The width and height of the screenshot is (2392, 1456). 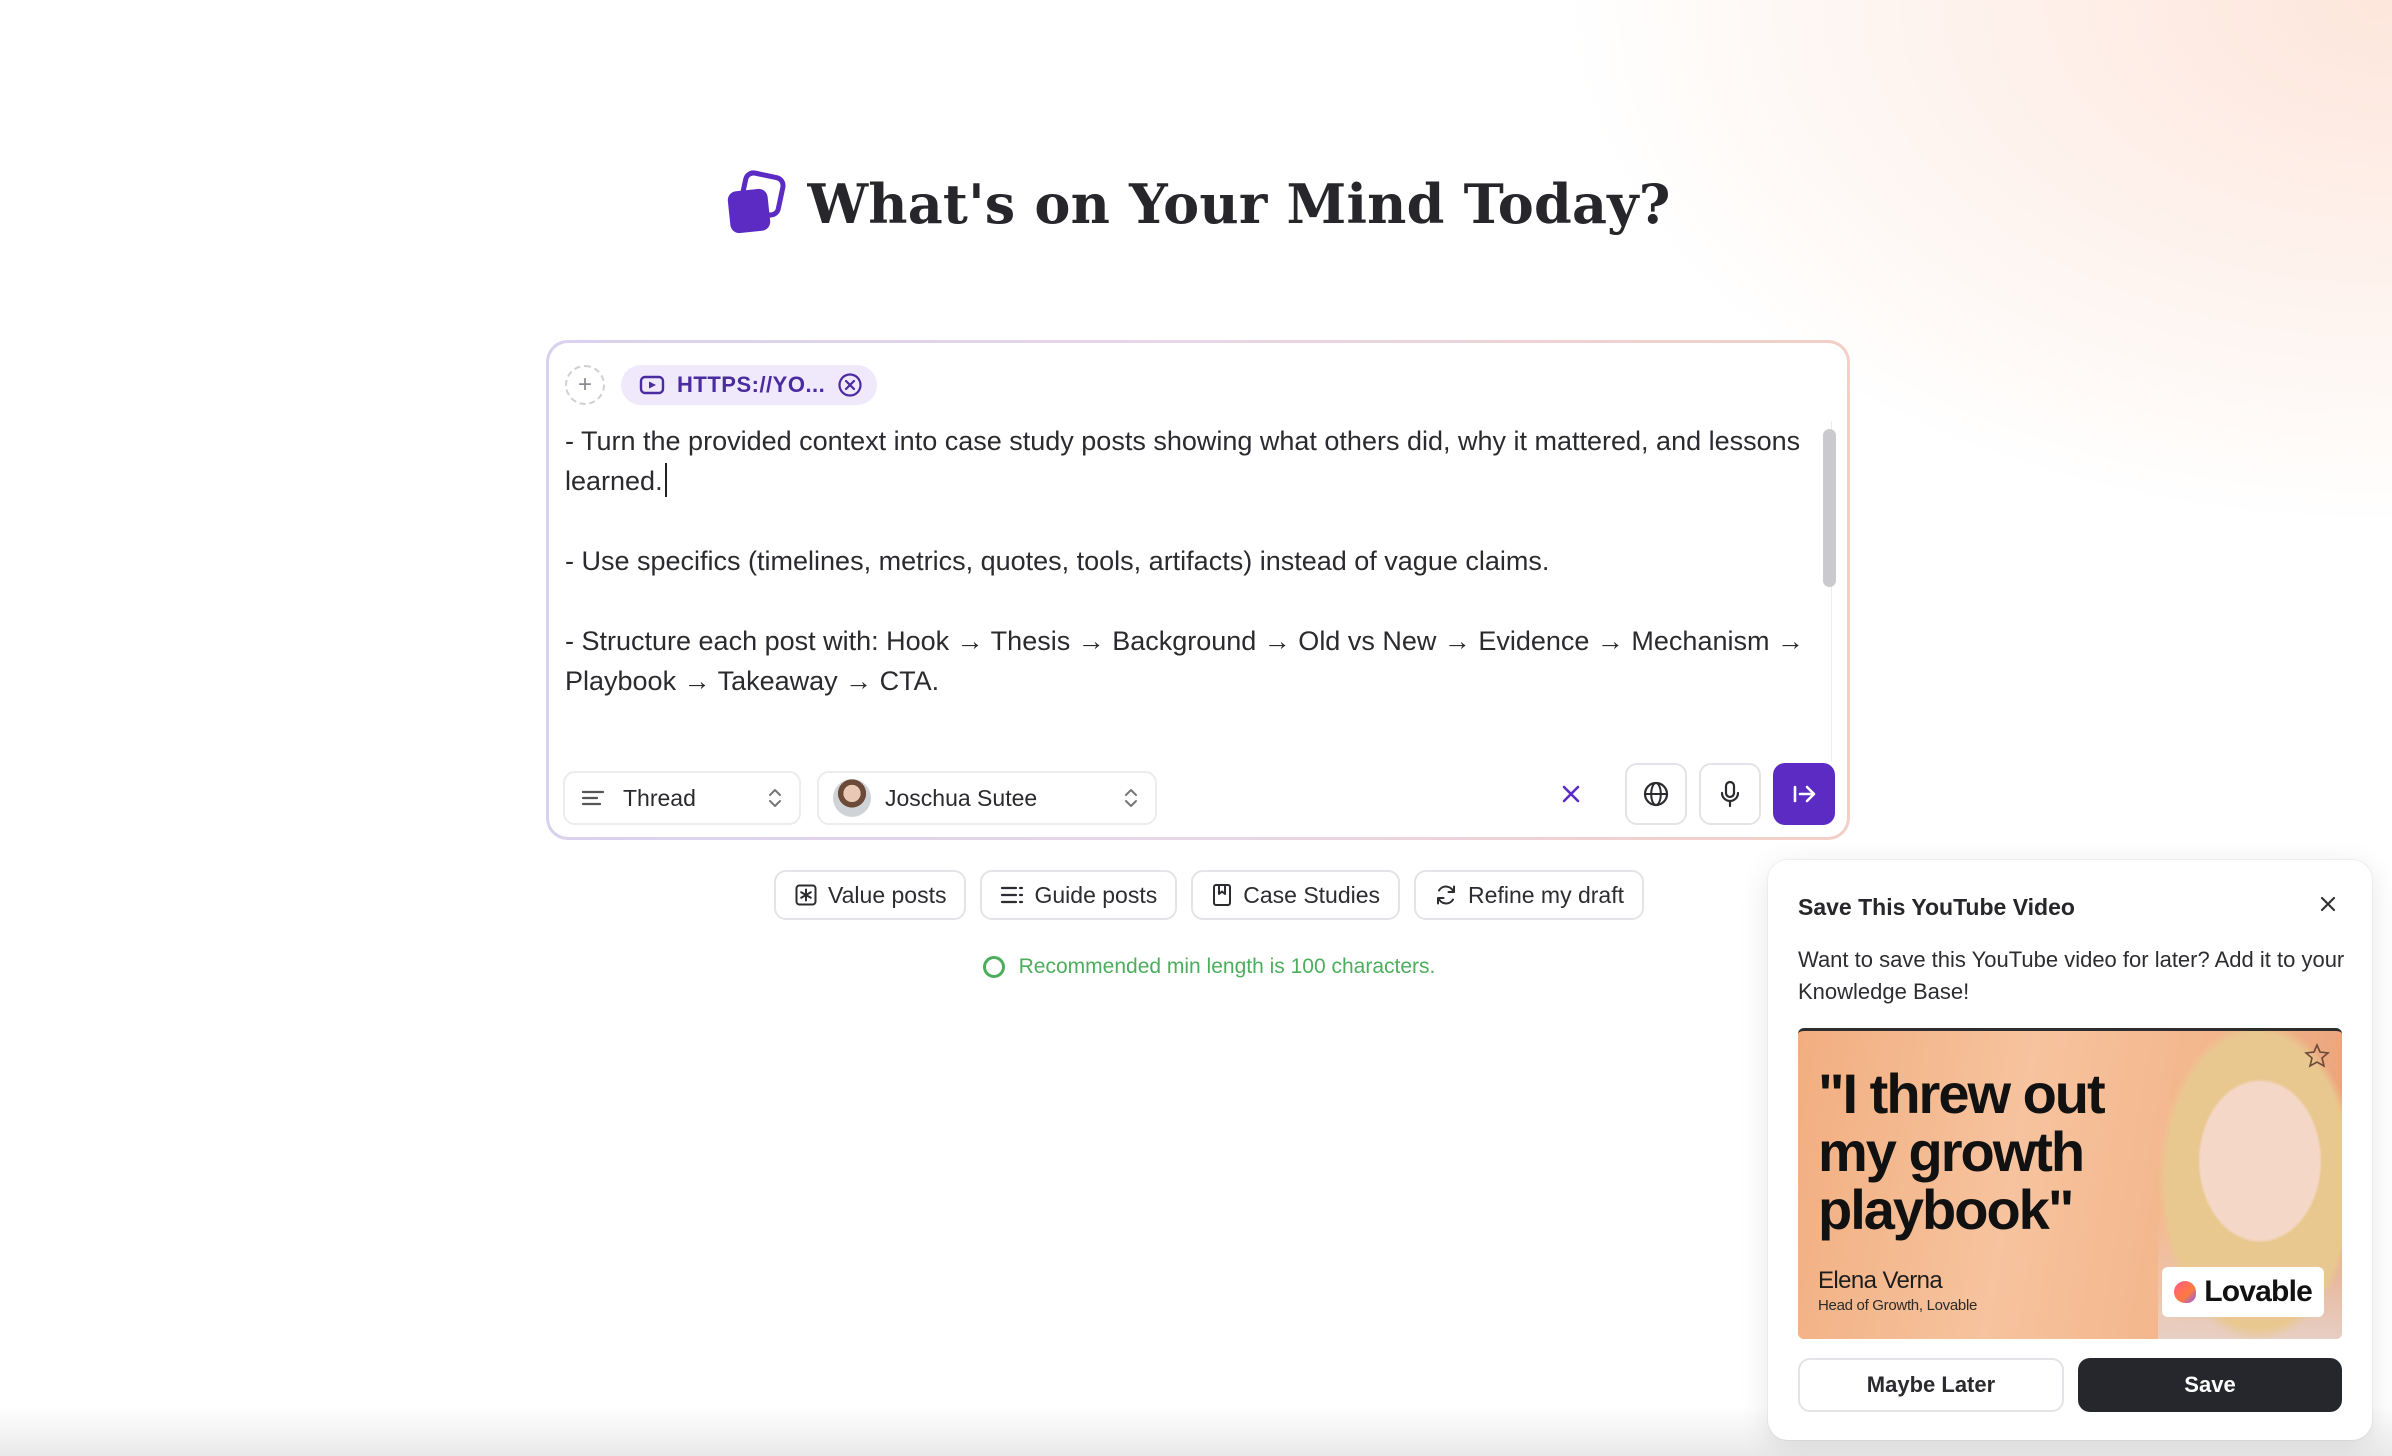 What do you see at coordinates (961, 797) in the screenshot?
I see `author-name: Joschua Sutee` at bounding box center [961, 797].